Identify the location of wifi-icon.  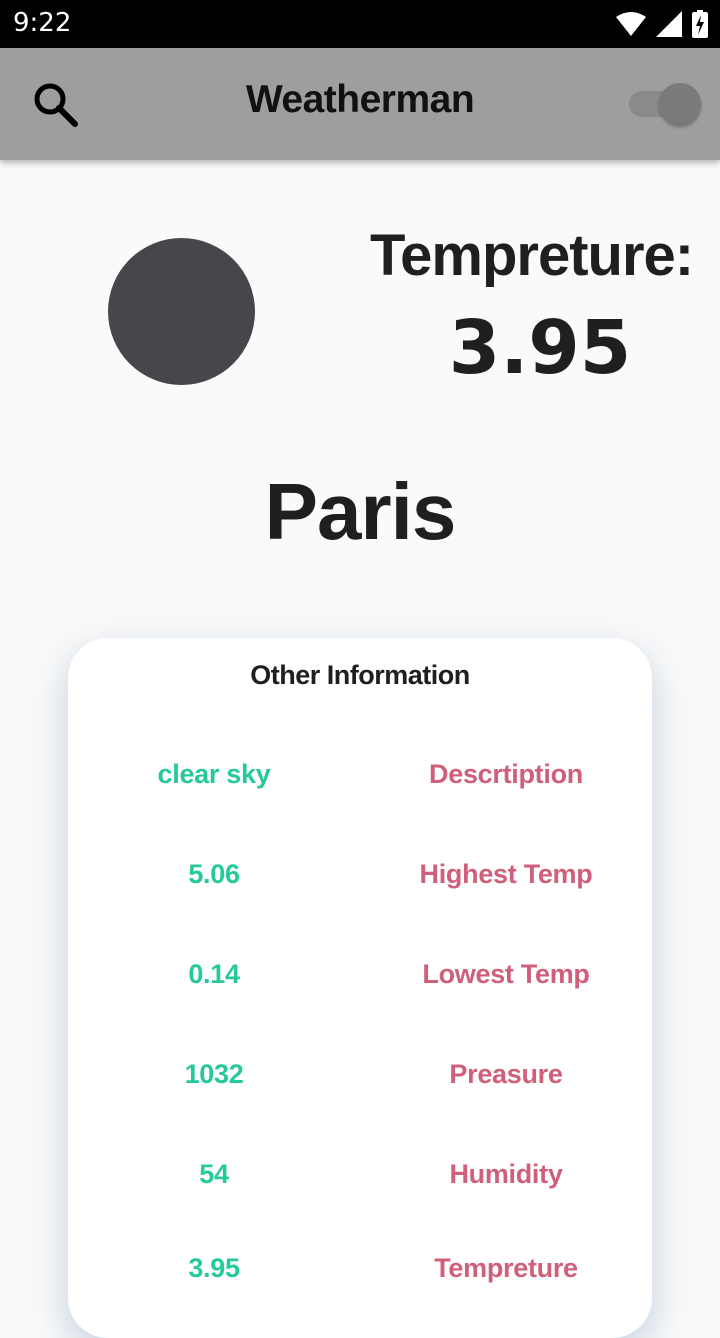
(631, 24).